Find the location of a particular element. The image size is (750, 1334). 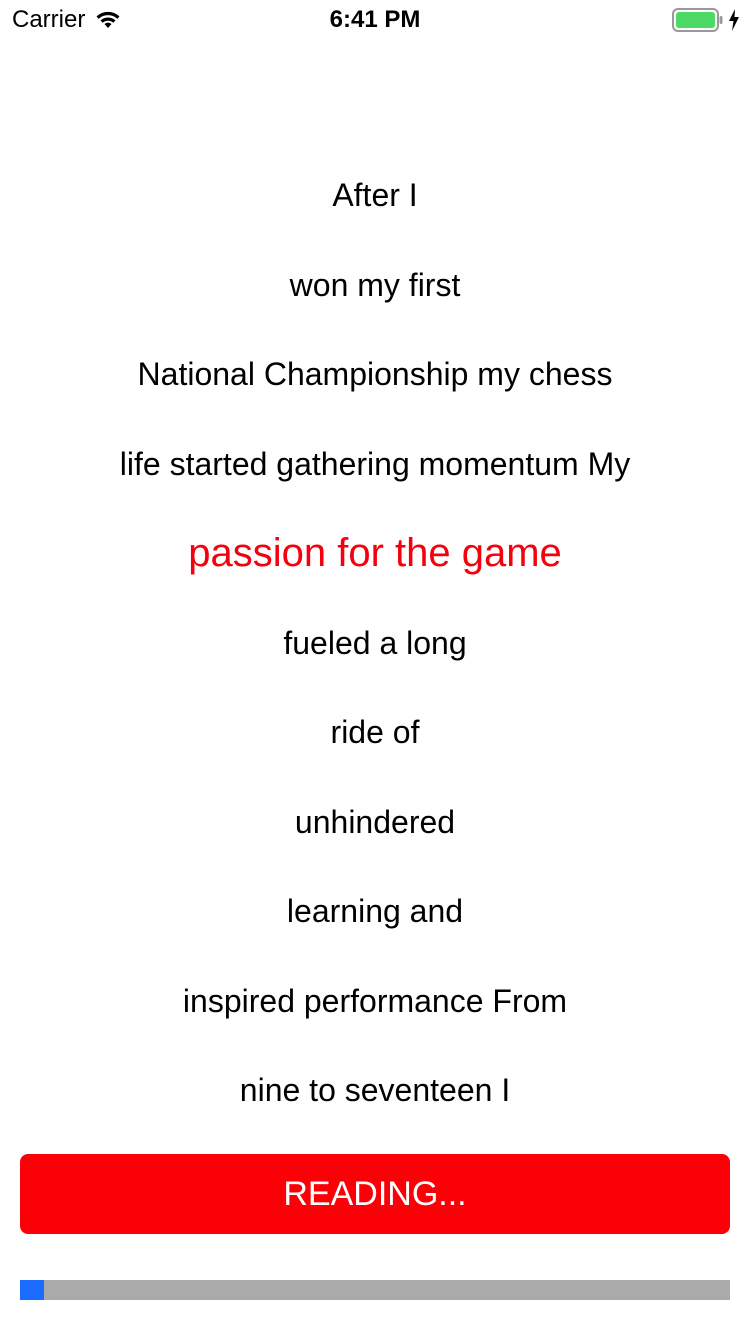

status-bar: Carrier 6:41 PM is located at coordinates (375, 20).